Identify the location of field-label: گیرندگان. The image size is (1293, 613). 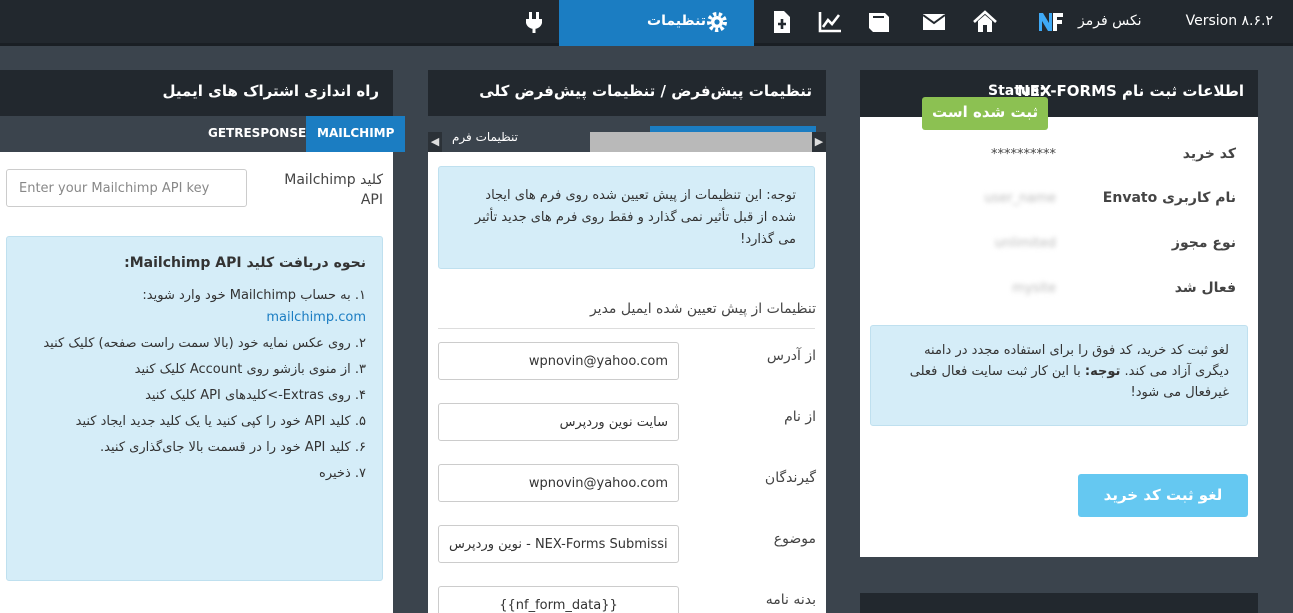
(790, 478).